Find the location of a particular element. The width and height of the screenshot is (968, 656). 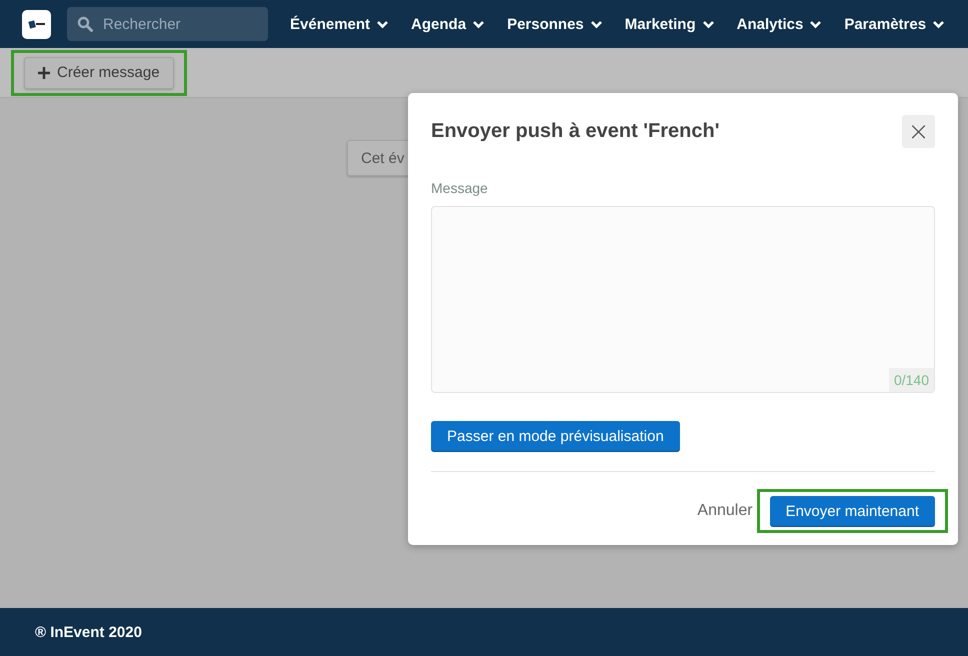

preview-button: Passer en mode prévisualisation is located at coordinates (555, 436).